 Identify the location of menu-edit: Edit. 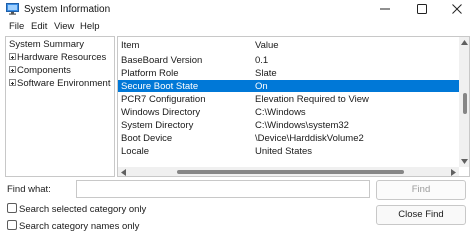
(39, 26).